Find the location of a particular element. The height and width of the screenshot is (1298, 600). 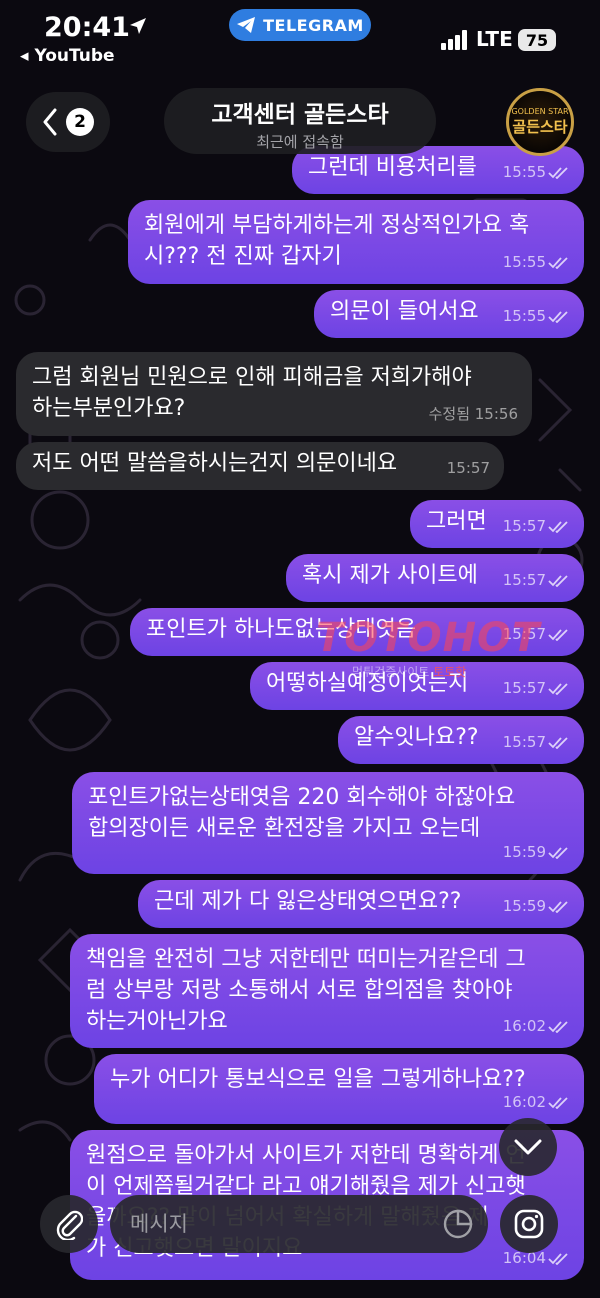

paperclip-icon is located at coordinates (69, 1225).